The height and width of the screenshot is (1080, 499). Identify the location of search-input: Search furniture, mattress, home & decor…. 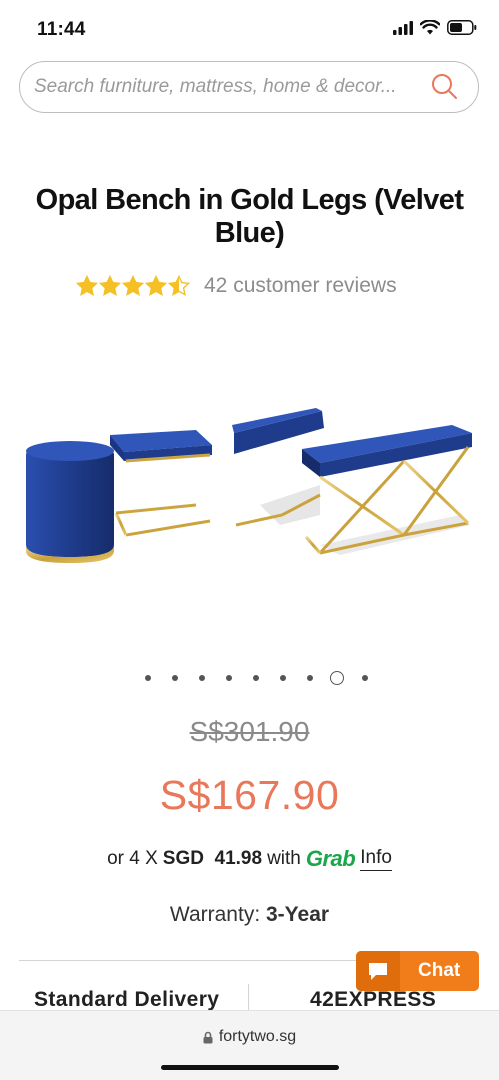
(249, 87).